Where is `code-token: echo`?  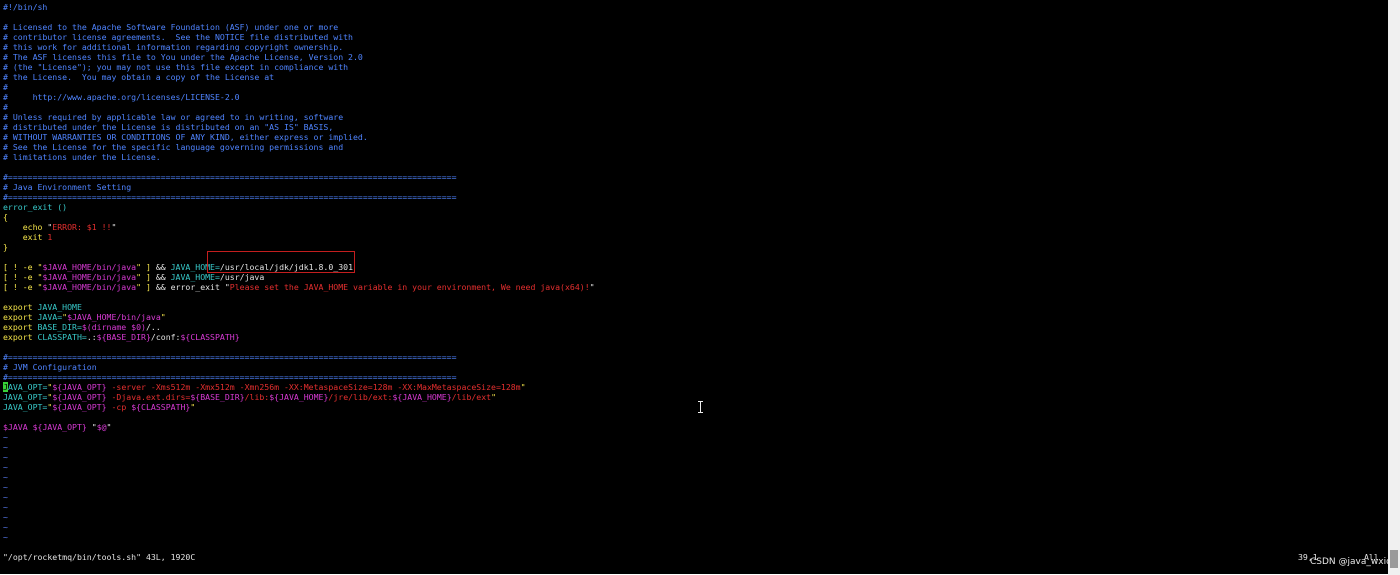 code-token: echo is located at coordinates (32, 227).